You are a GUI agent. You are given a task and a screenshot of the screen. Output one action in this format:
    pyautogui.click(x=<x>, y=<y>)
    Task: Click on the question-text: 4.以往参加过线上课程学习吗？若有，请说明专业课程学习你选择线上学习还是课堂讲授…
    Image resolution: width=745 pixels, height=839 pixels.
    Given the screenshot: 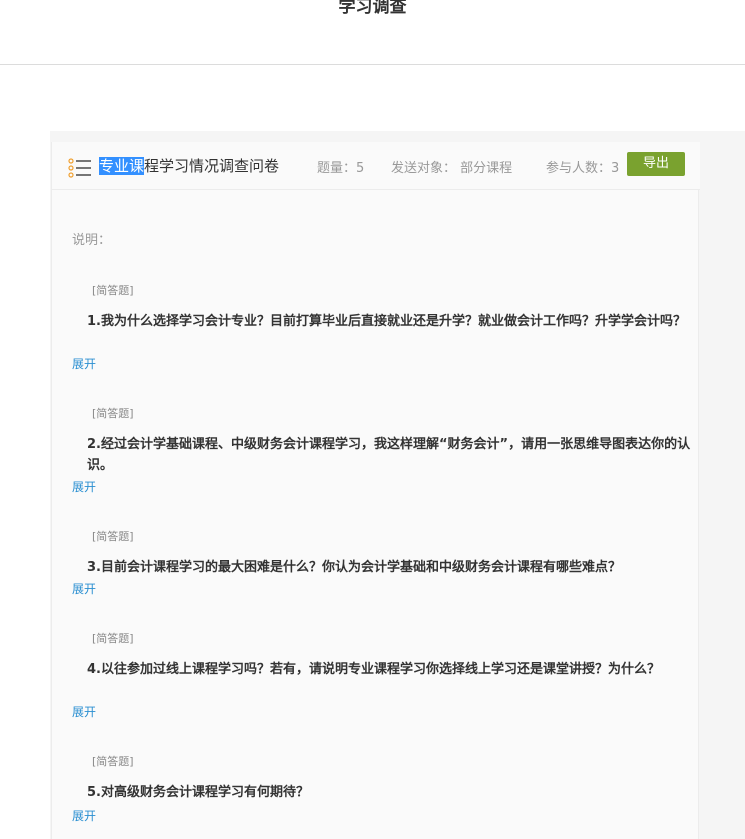 What is the action you would take?
    pyautogui.click(x=373, y=669)
    